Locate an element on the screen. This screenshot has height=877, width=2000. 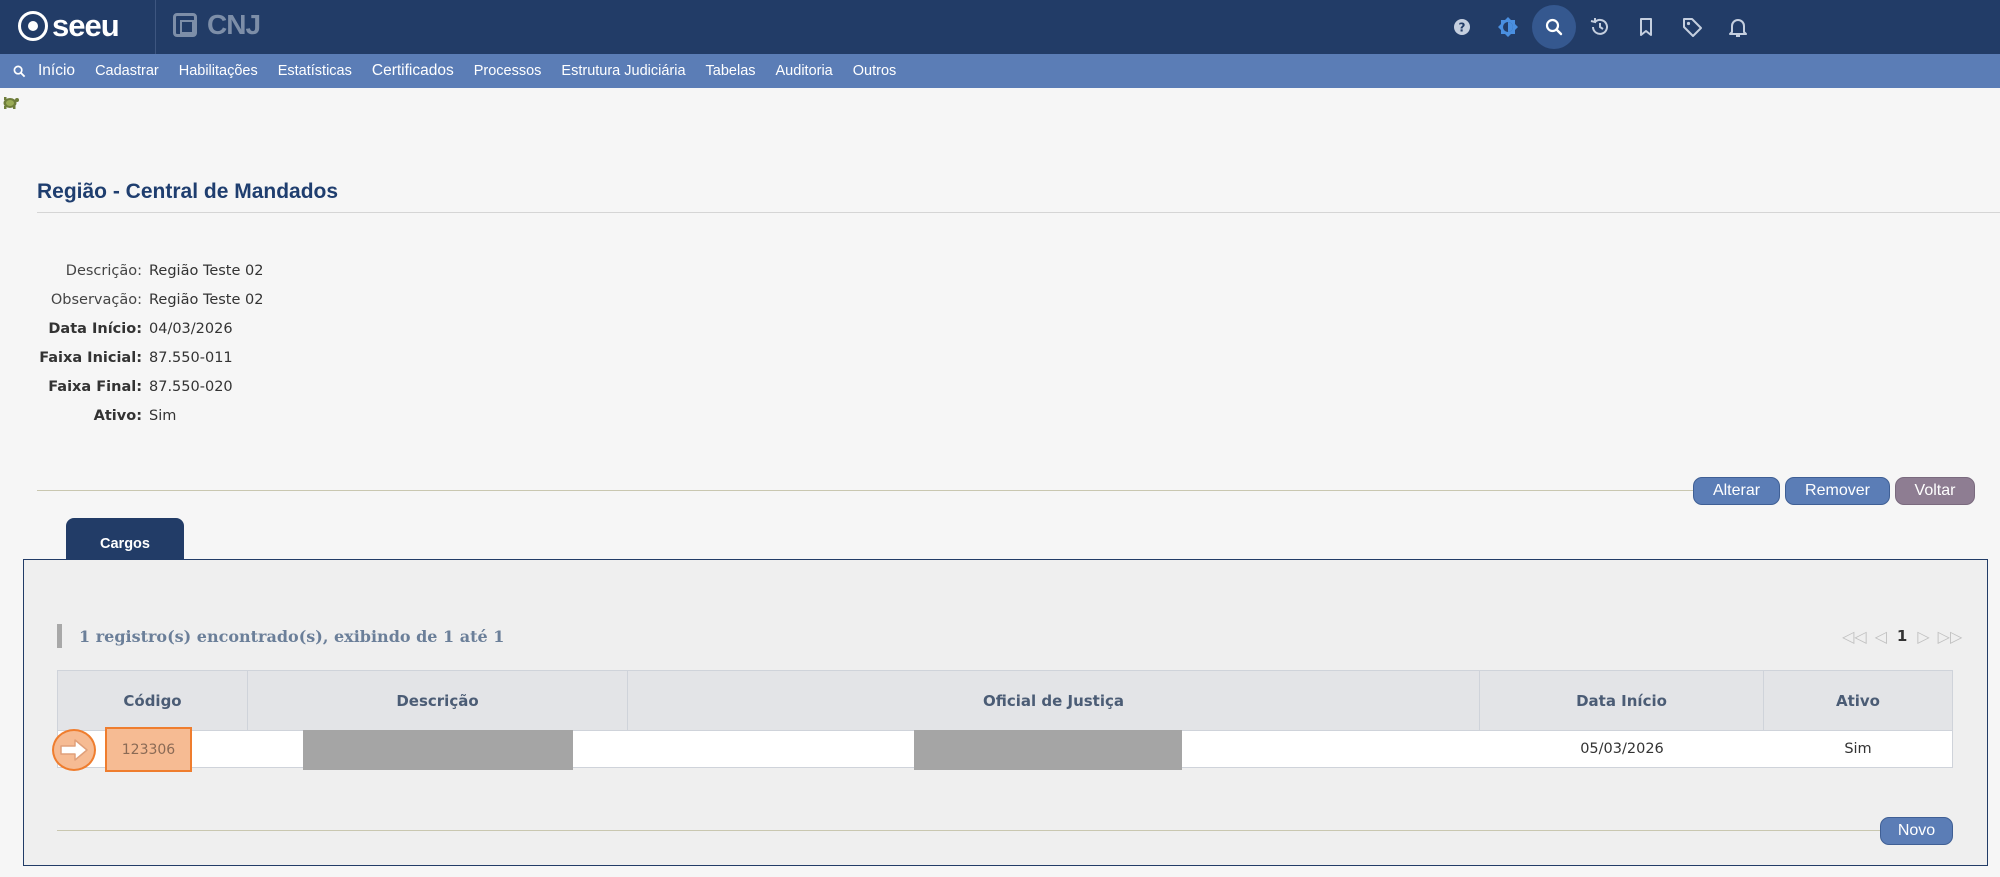
col-data-inicio: Data Início is located at coordinates (1622, 700).